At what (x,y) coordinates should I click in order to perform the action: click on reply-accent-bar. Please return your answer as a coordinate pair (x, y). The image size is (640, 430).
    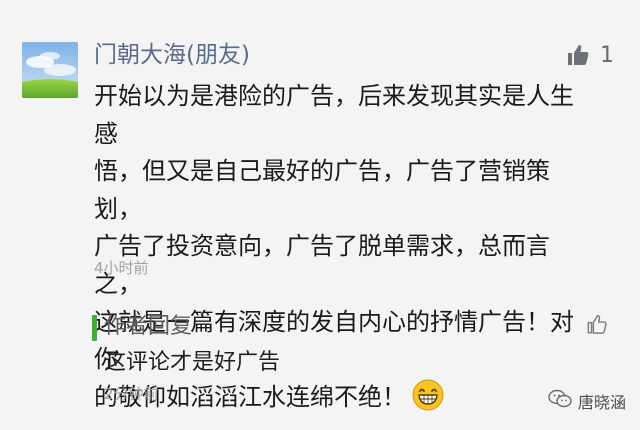
    Looking at the image, I should click on (94, 328).